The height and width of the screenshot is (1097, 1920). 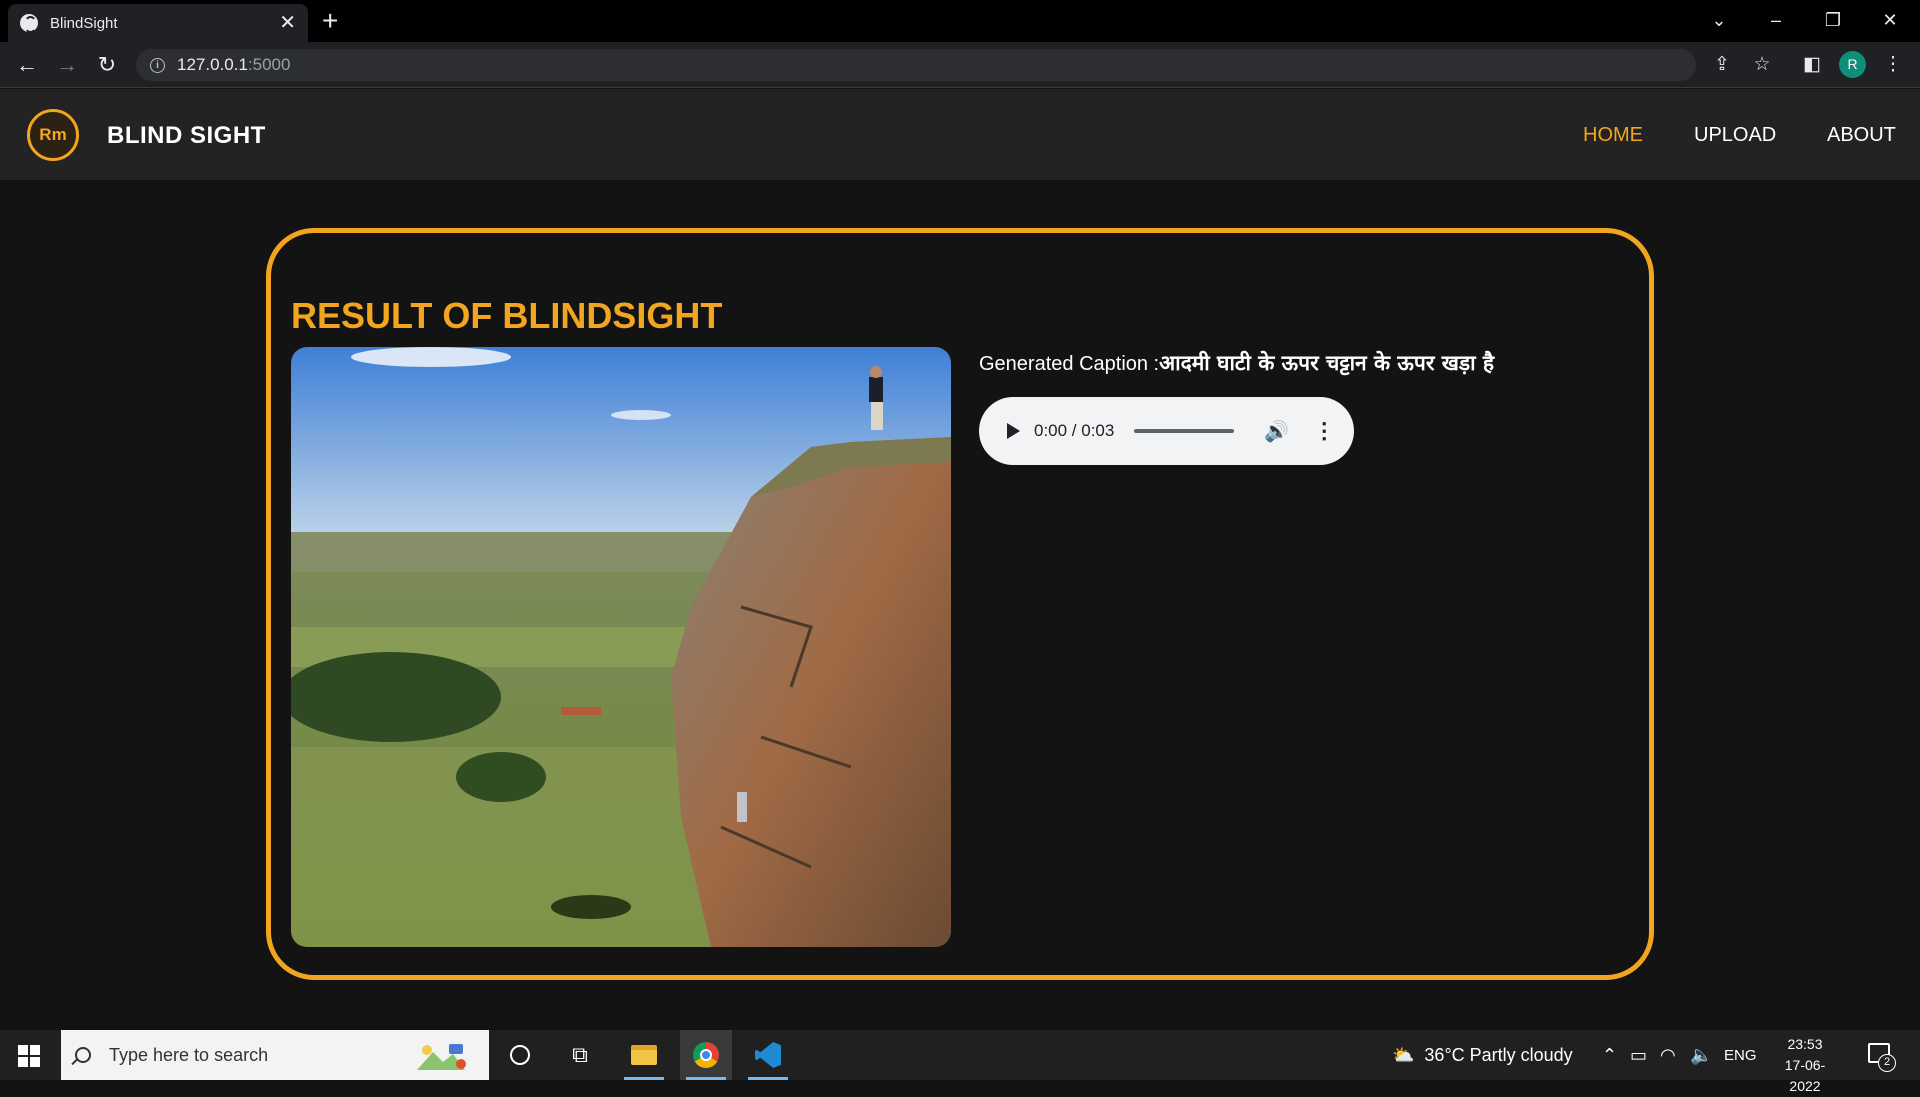 What do you see at coordinates (53, 135) in the screenshot?
I see `app-logo: Rm` at bounding box center [53, 135].